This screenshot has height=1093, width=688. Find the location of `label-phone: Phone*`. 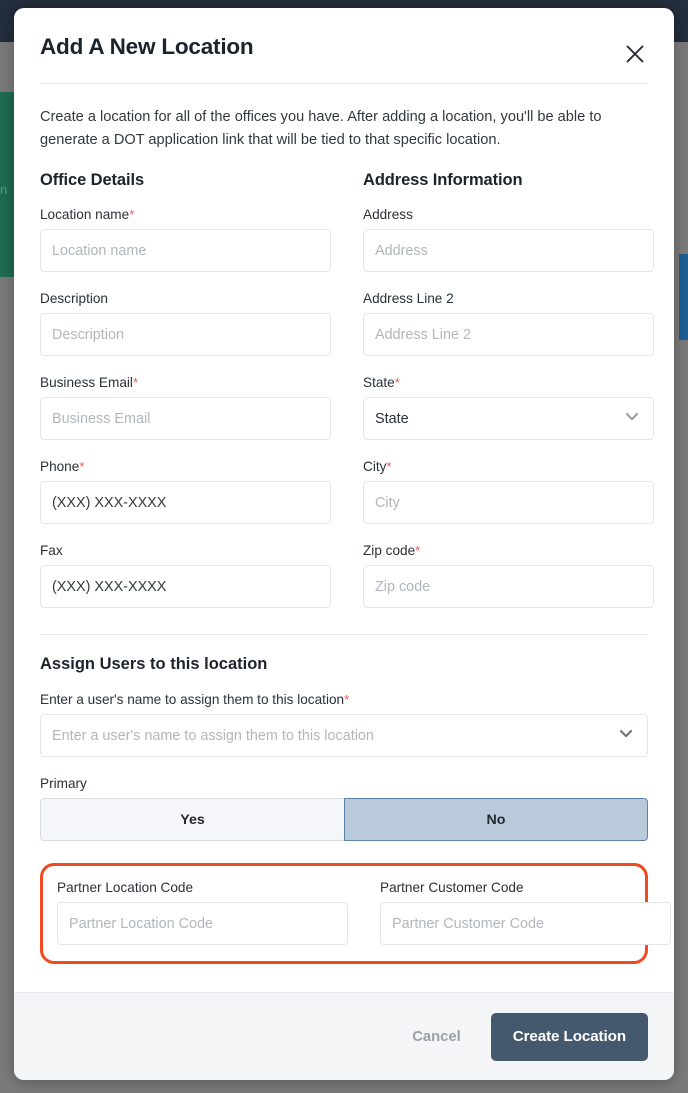

label-phone: Phone* is located at coordinates (185, 466).